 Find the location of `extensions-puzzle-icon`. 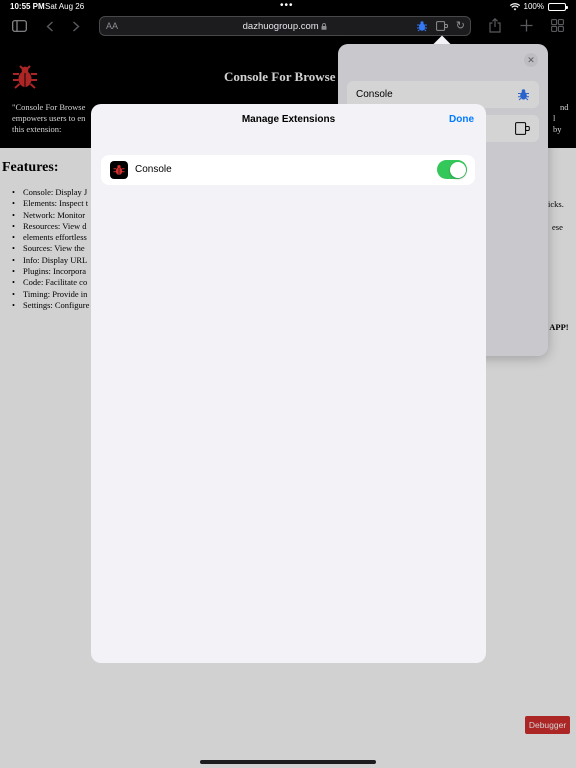

extensions-puzzle-icon is located at coordinates (442, 26).